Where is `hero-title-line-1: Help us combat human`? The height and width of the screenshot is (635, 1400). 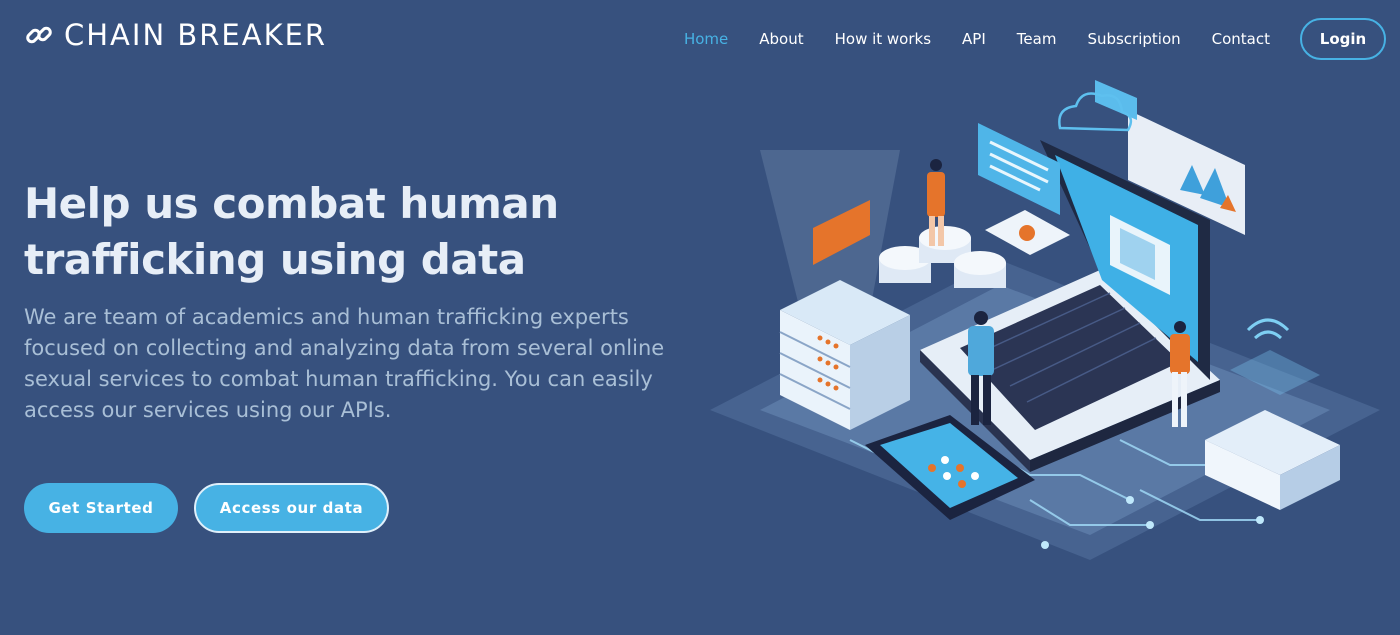
hero-title-line-1: Help us combat human is located at coordinates (291, 203).